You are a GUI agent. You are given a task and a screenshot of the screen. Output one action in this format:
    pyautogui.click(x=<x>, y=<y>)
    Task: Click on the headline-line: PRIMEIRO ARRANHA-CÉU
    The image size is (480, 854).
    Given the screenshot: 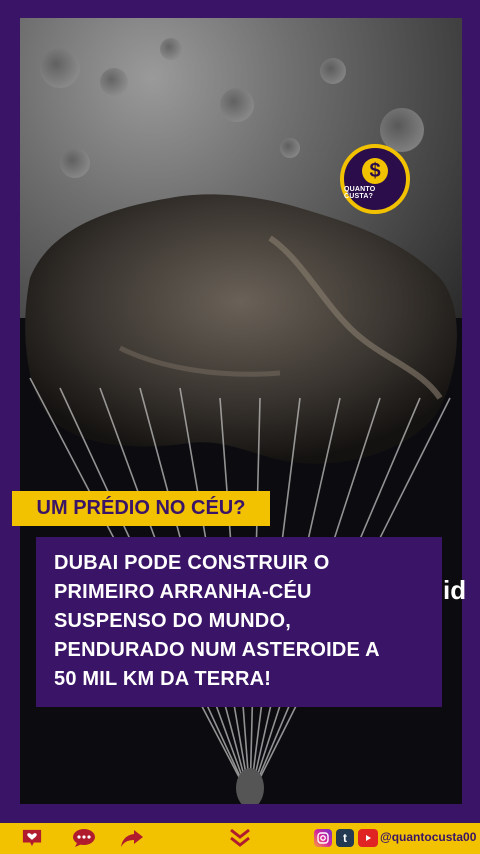 What is the action you would take?
    pyautogui.click(x=183, y=592)
    